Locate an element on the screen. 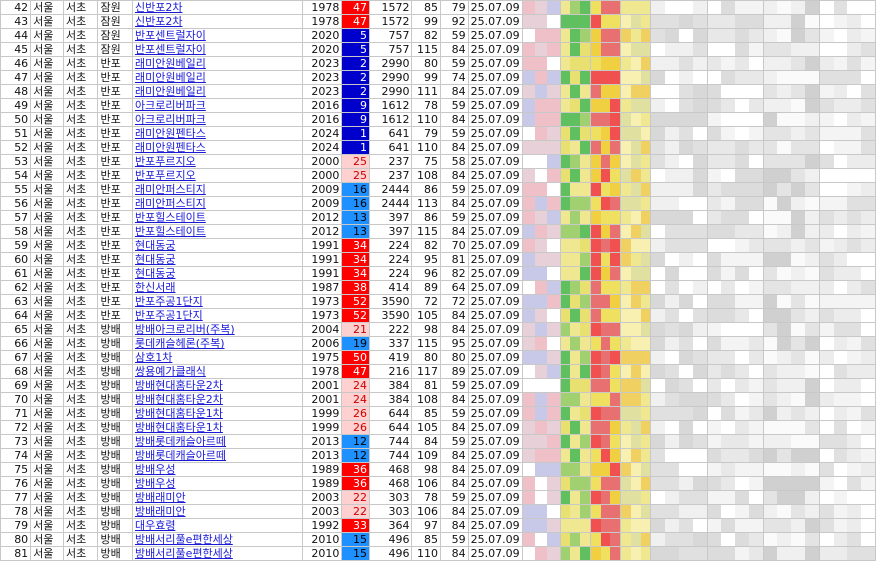 Image resolution: width=876 pixels, height=570 pixels. table-row: 78 서울 서초 방배 방배래미안 2003 22 303 106 84 25.07.09 is located at coordinates (438, 511).